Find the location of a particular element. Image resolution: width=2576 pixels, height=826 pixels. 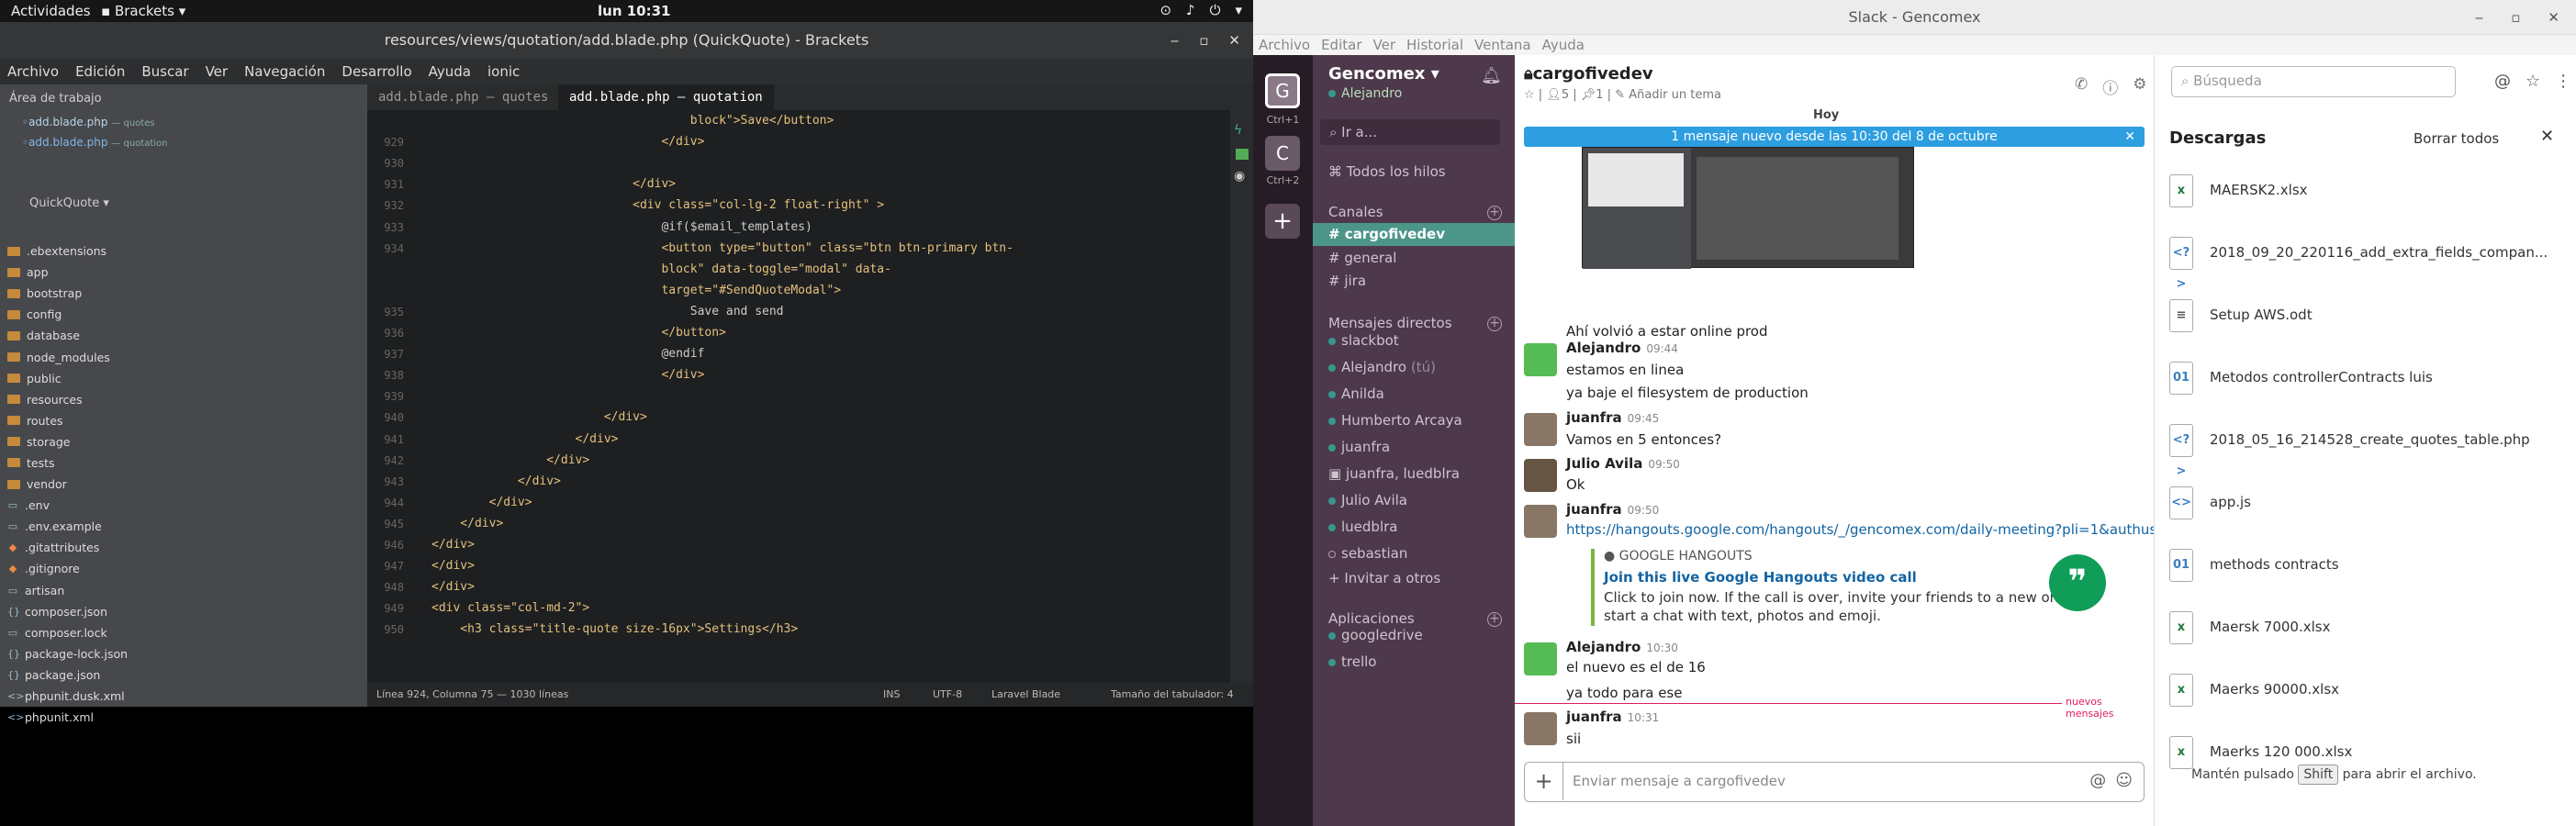

dm-item: Alejandro (tú) is located at coordinates (1414, 368).